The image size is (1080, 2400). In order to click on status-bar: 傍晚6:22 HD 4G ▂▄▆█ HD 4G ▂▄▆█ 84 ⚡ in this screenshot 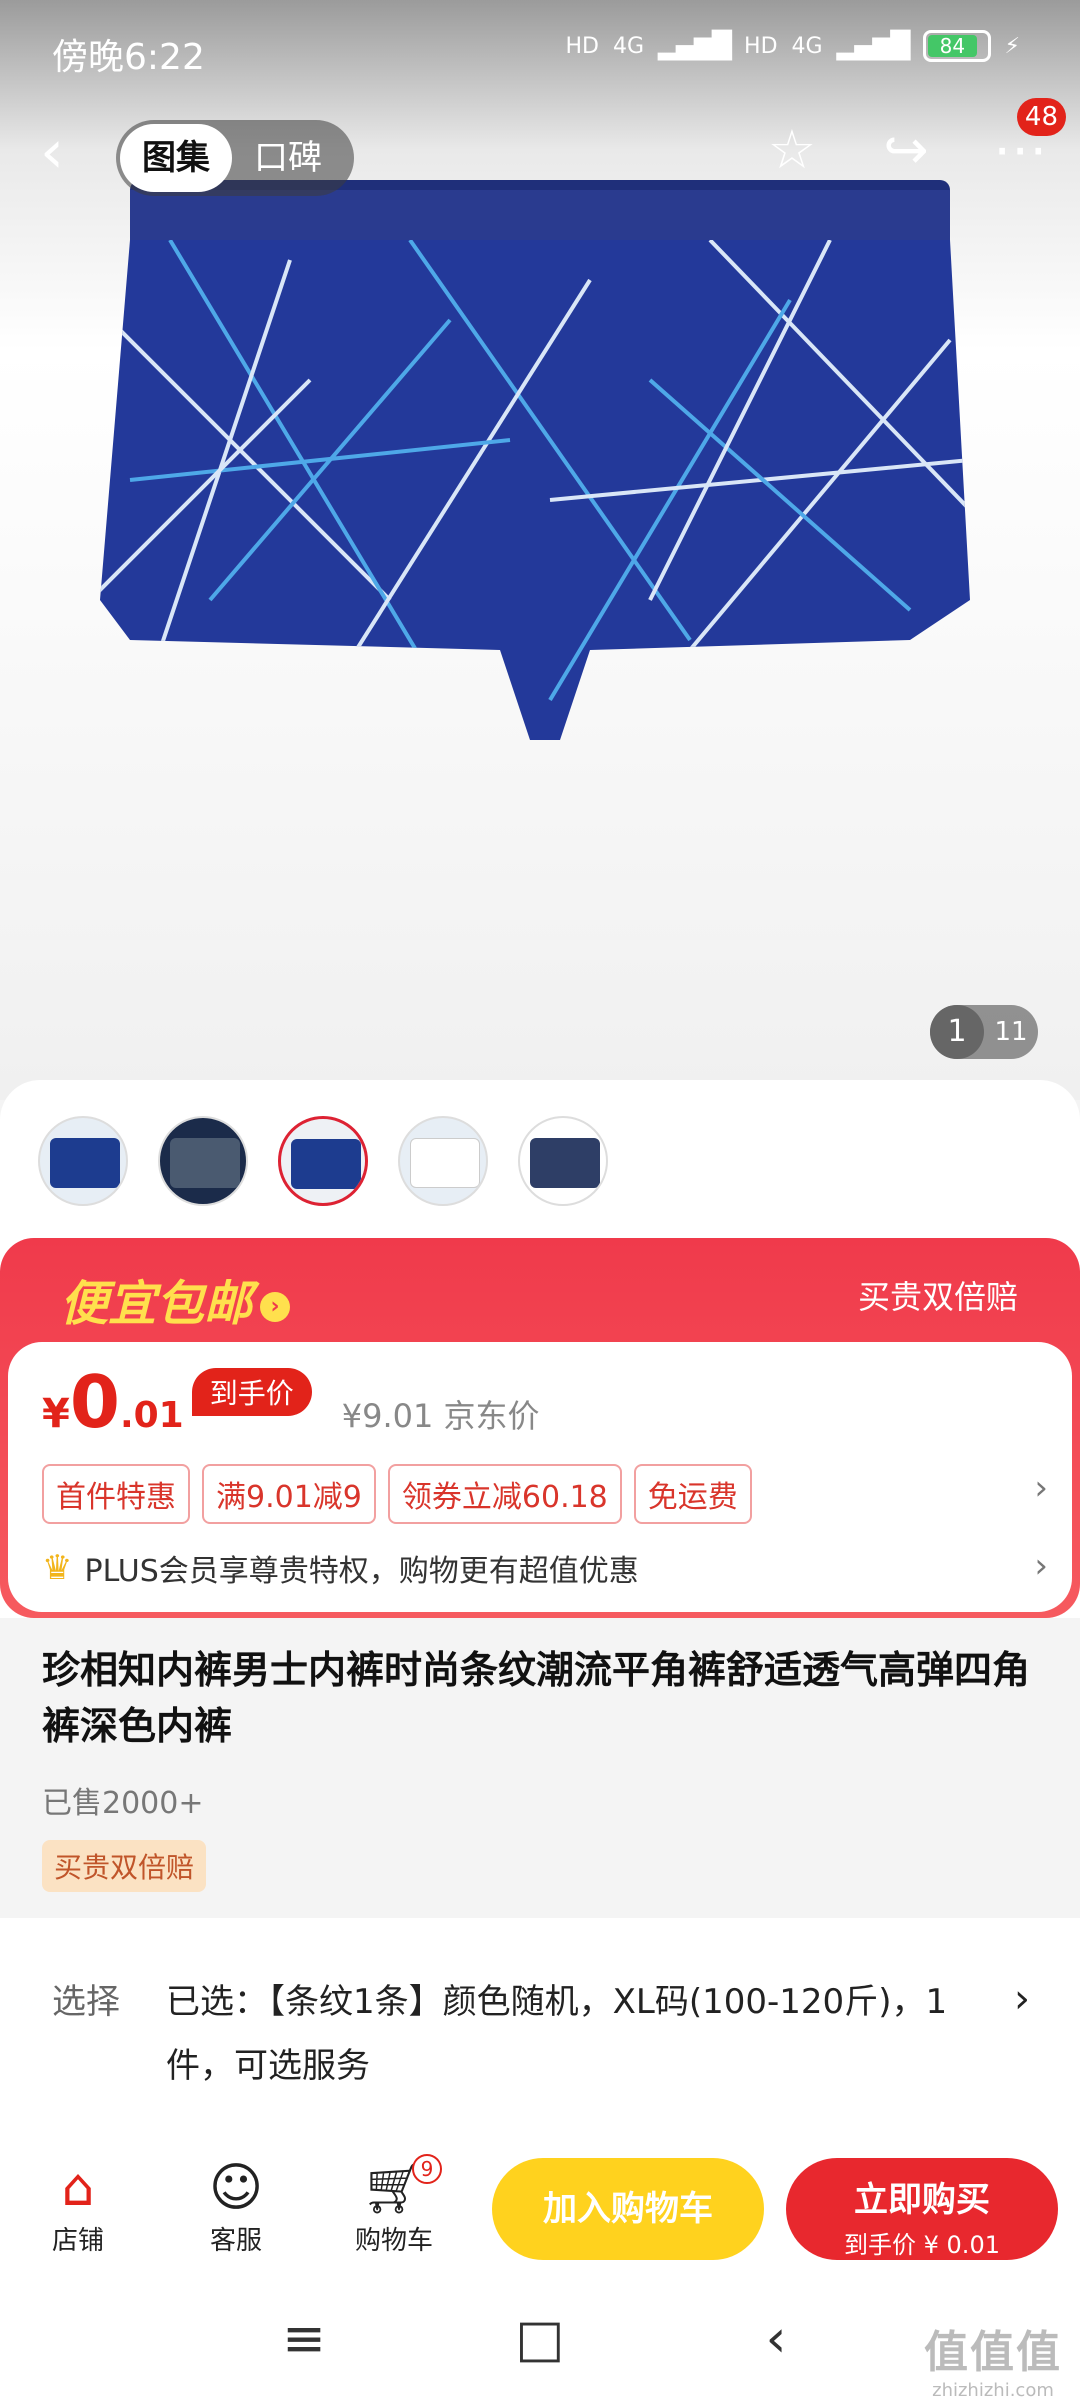, I will do `click(540, 50)`.